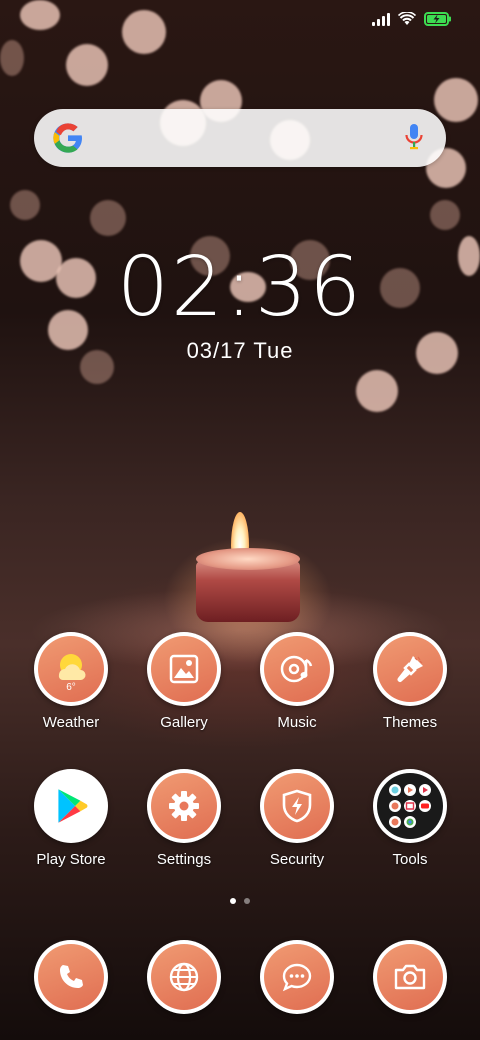  I want to click on camera-icon, so click(410, 977).